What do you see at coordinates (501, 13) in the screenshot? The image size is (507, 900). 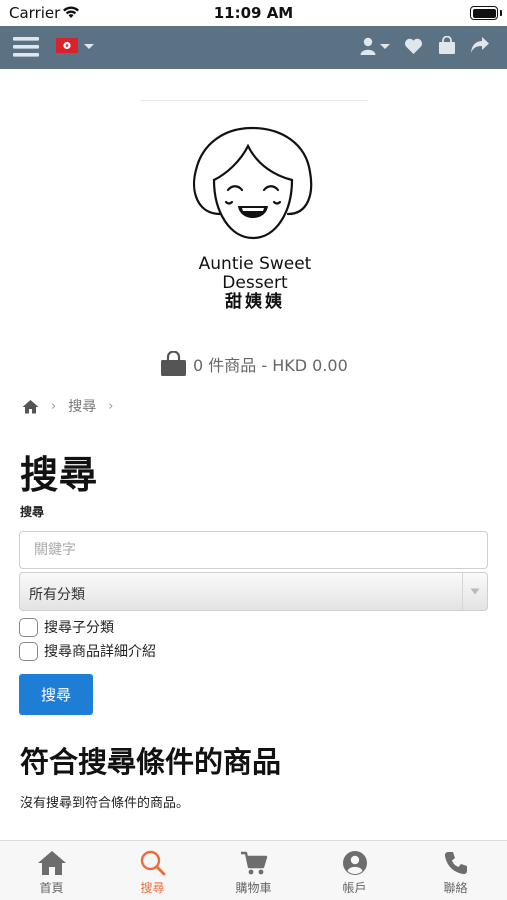 I see `battery-tip` at bounding box center [501, 13].